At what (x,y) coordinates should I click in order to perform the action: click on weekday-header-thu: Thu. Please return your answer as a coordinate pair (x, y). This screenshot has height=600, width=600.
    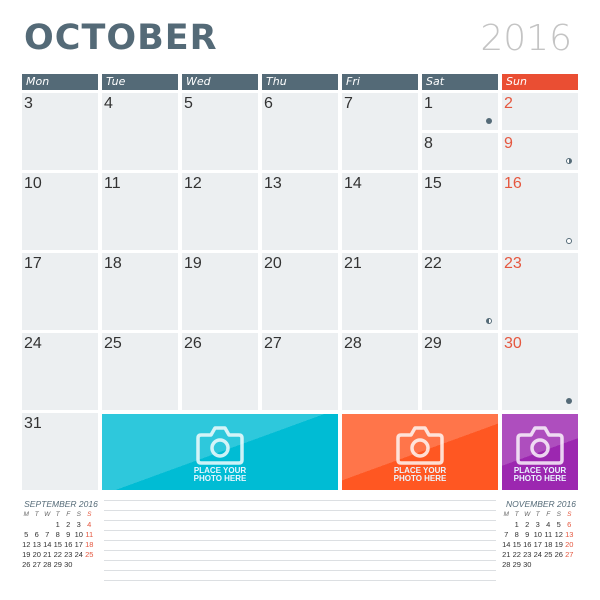
    Looking at the image, I should click on (300, 82).